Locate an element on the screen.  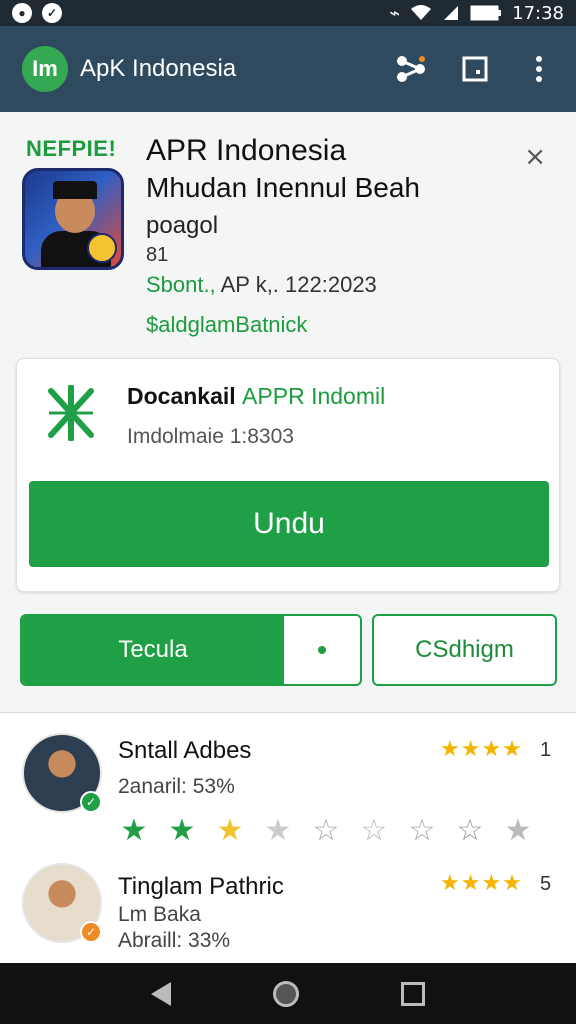
review-detail: Lm Baka is located at coordinates (159, 914).